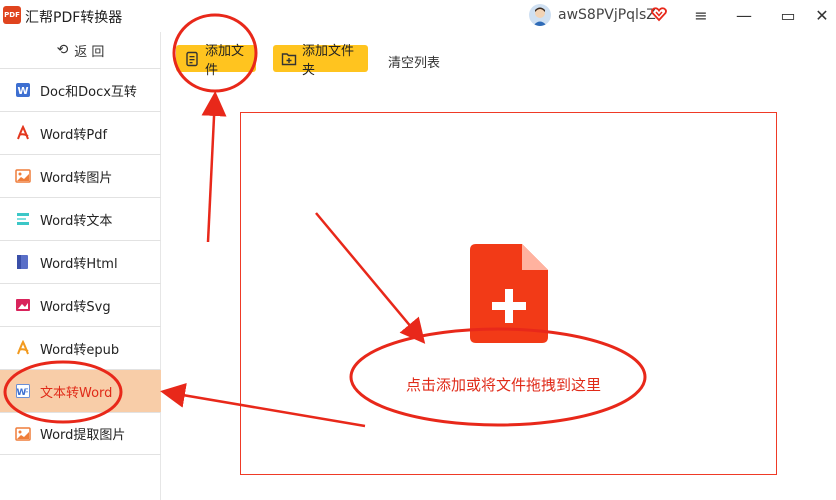 This screenshot has width=836, height=500. I want to click on add-file-button: 添加文件, so click(216, 61).